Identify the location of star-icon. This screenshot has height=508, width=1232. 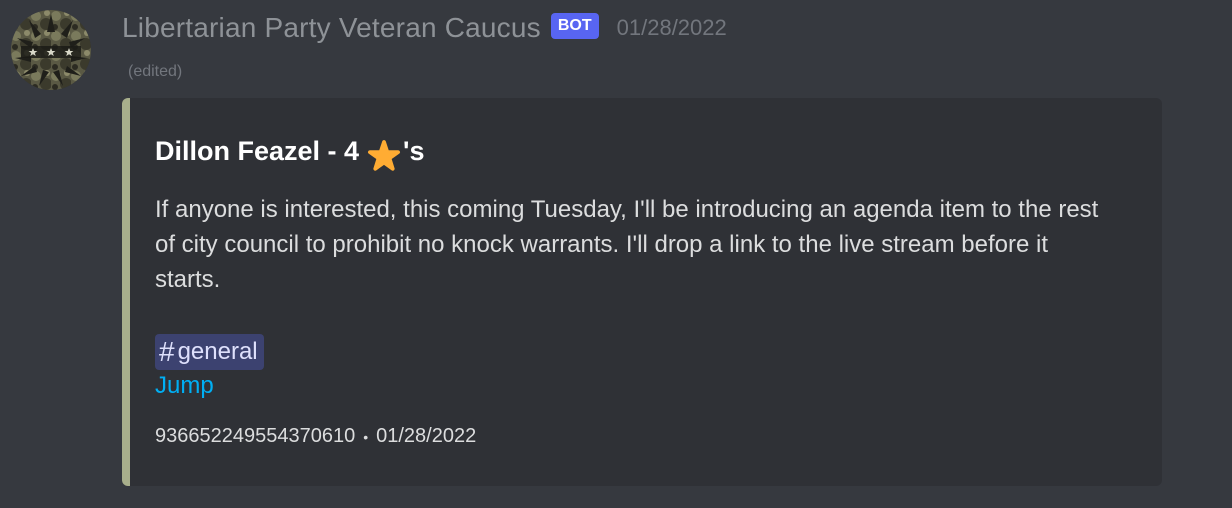
(384, 155).